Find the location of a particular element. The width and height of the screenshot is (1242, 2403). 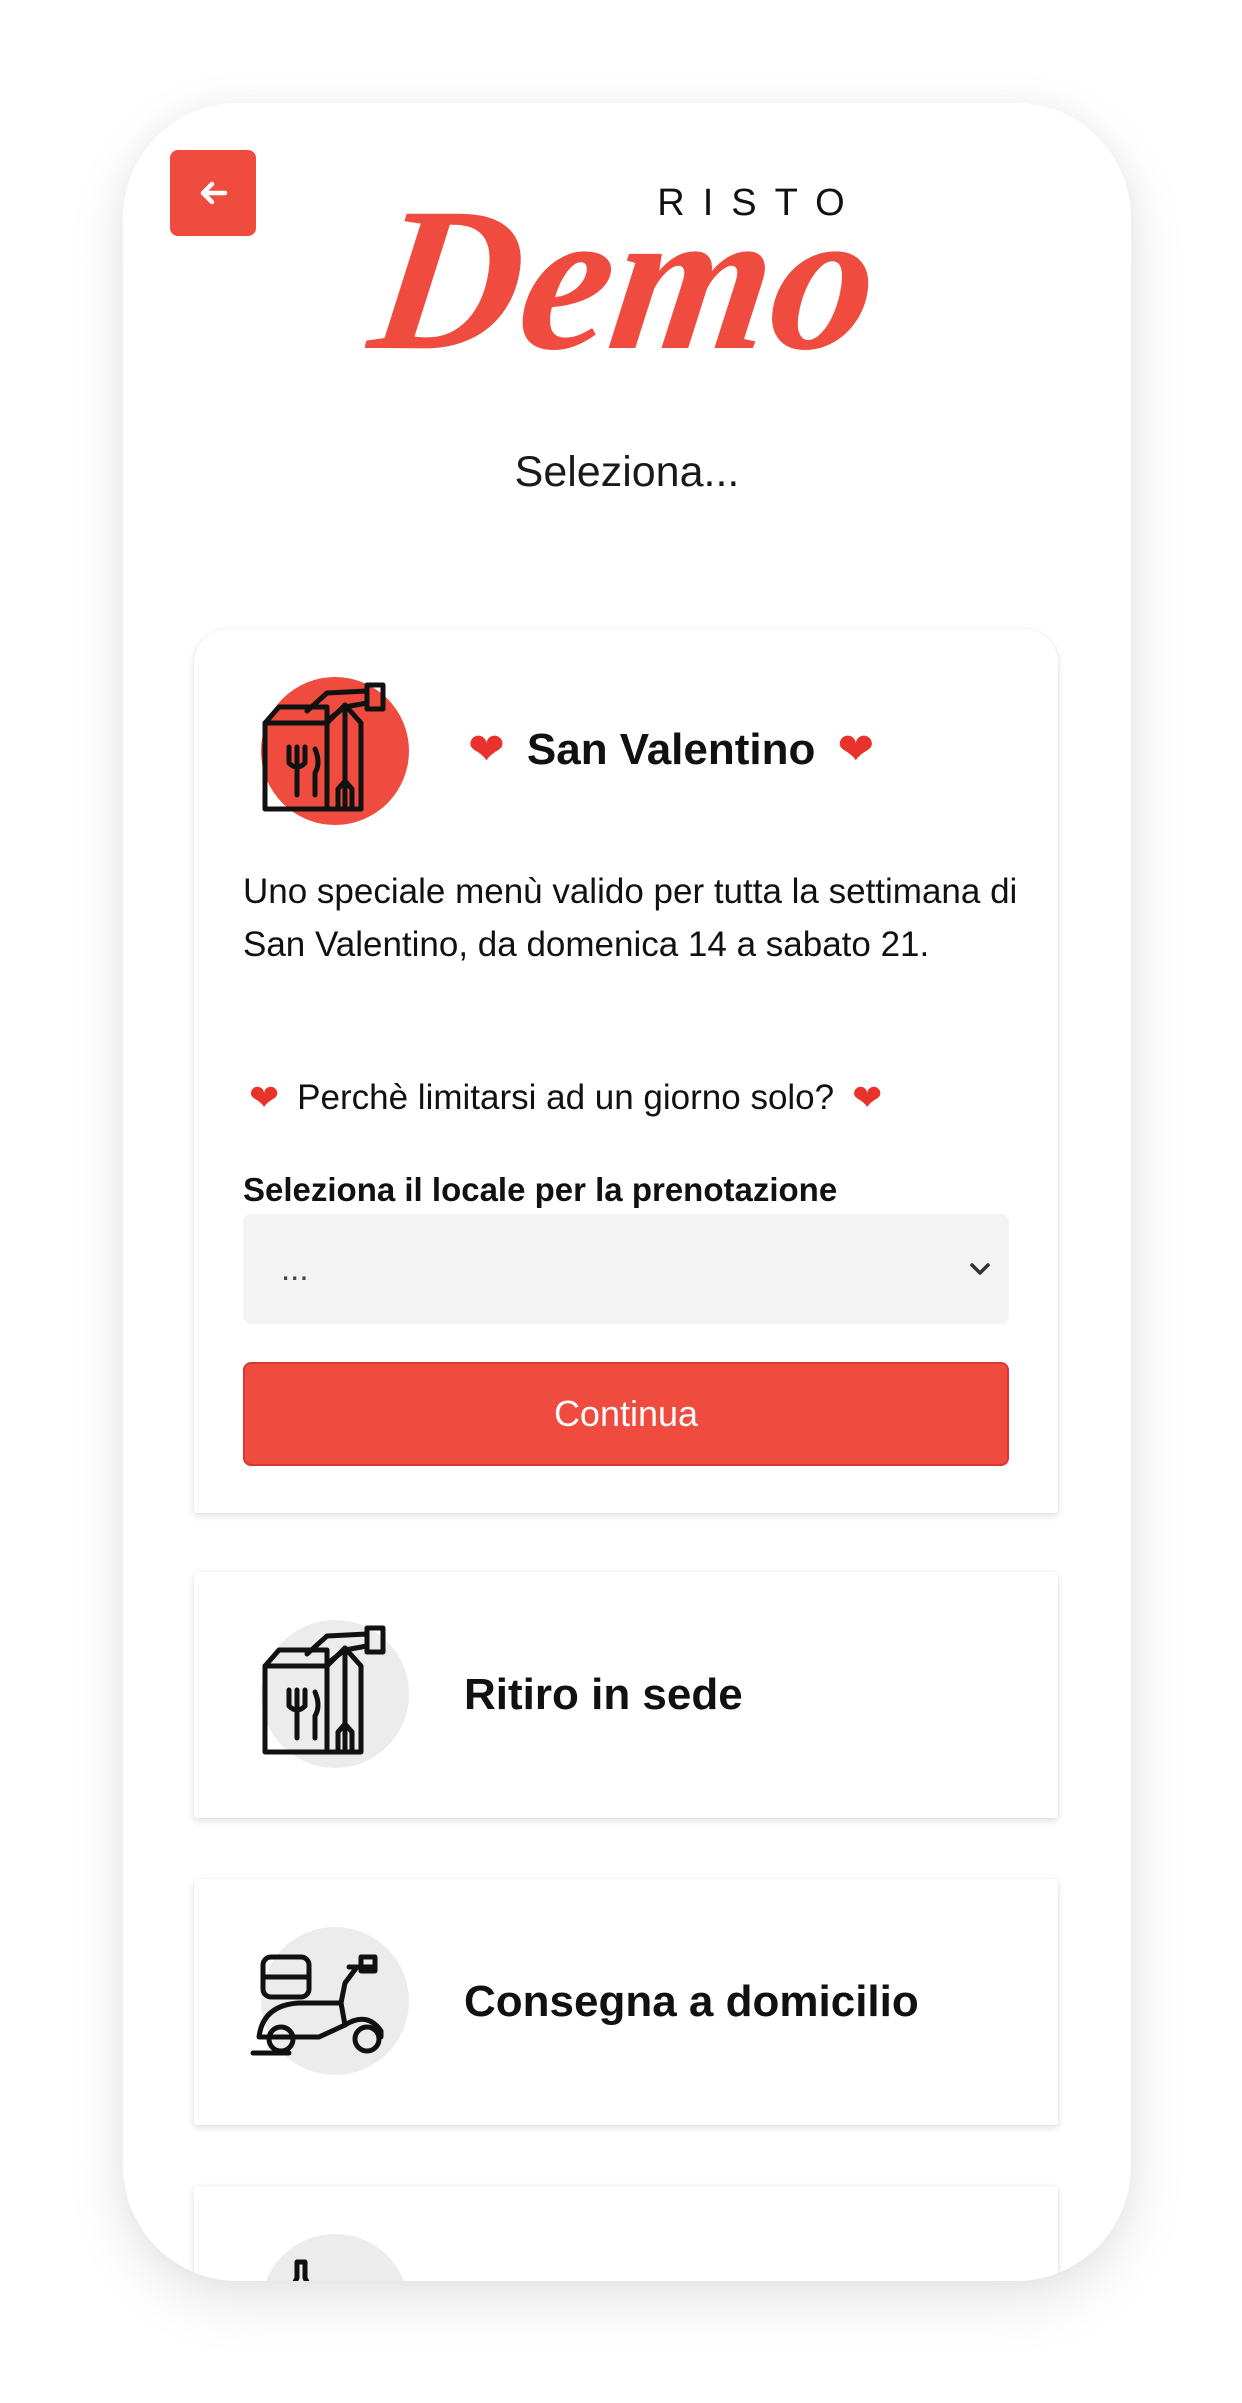

featured-title: San Valentino is located at coordinates (671, 749).